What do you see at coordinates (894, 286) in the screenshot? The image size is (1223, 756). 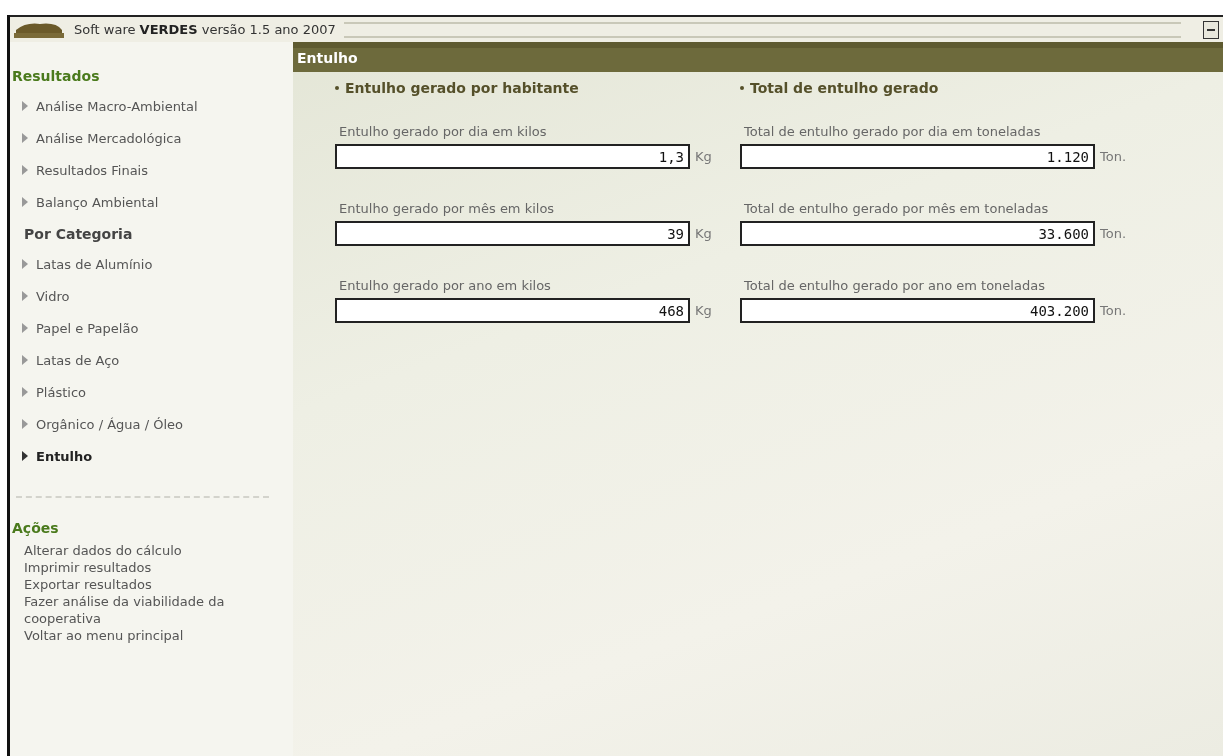 I see `field-label: Total de entulho gerado por ano em toneladas` at bounding box center [894, 286].